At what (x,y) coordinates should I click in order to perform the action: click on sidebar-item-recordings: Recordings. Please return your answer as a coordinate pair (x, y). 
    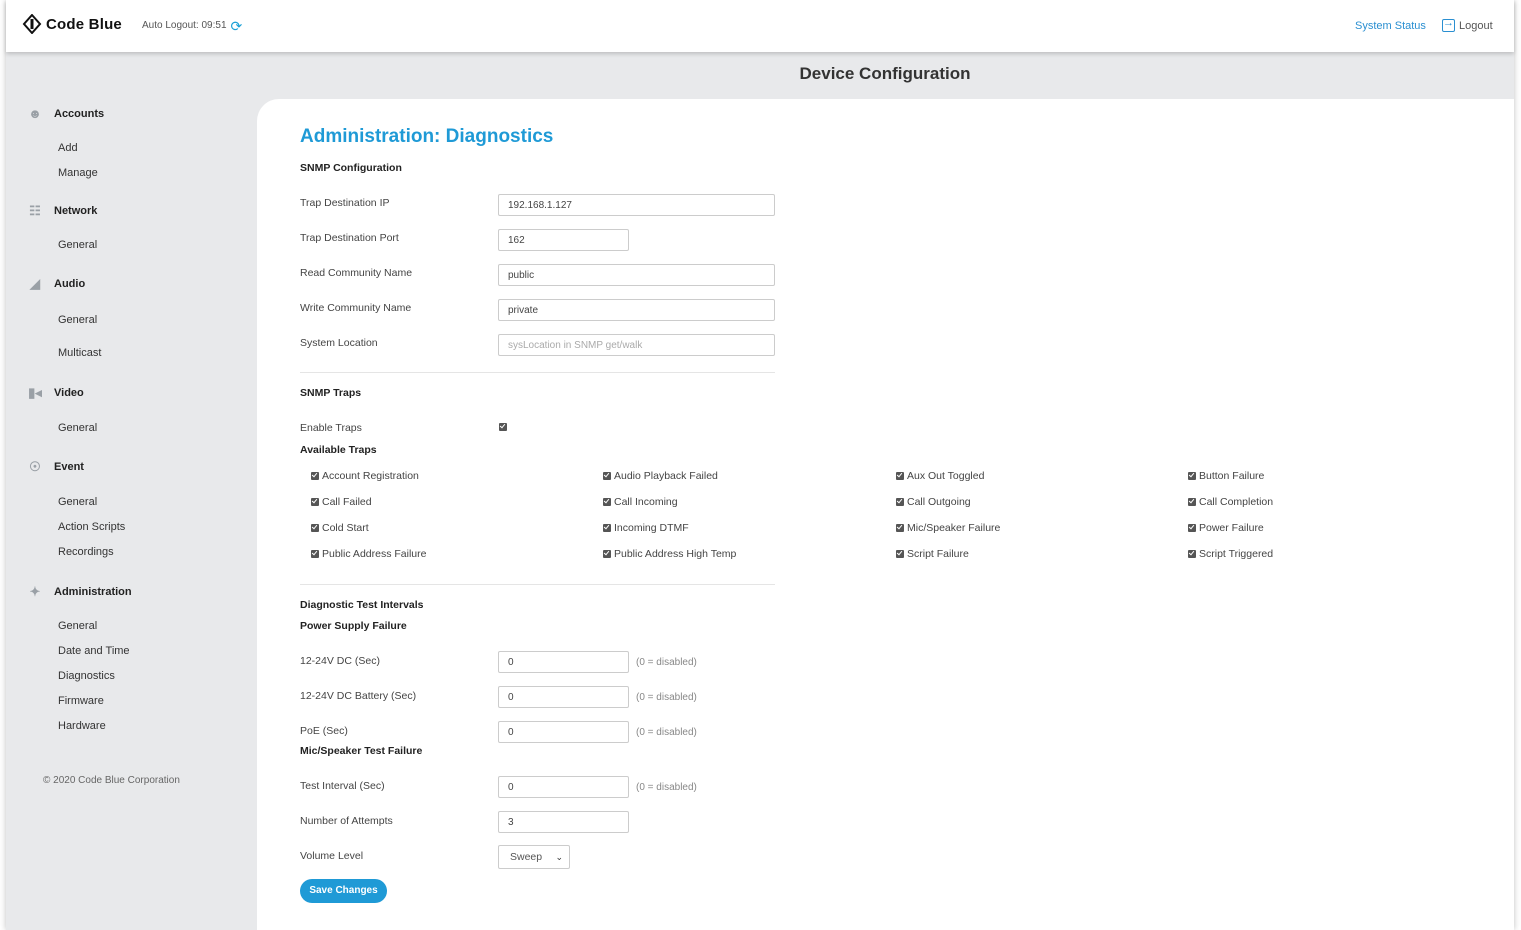
    Looking at the image, I should click on (86, 552).